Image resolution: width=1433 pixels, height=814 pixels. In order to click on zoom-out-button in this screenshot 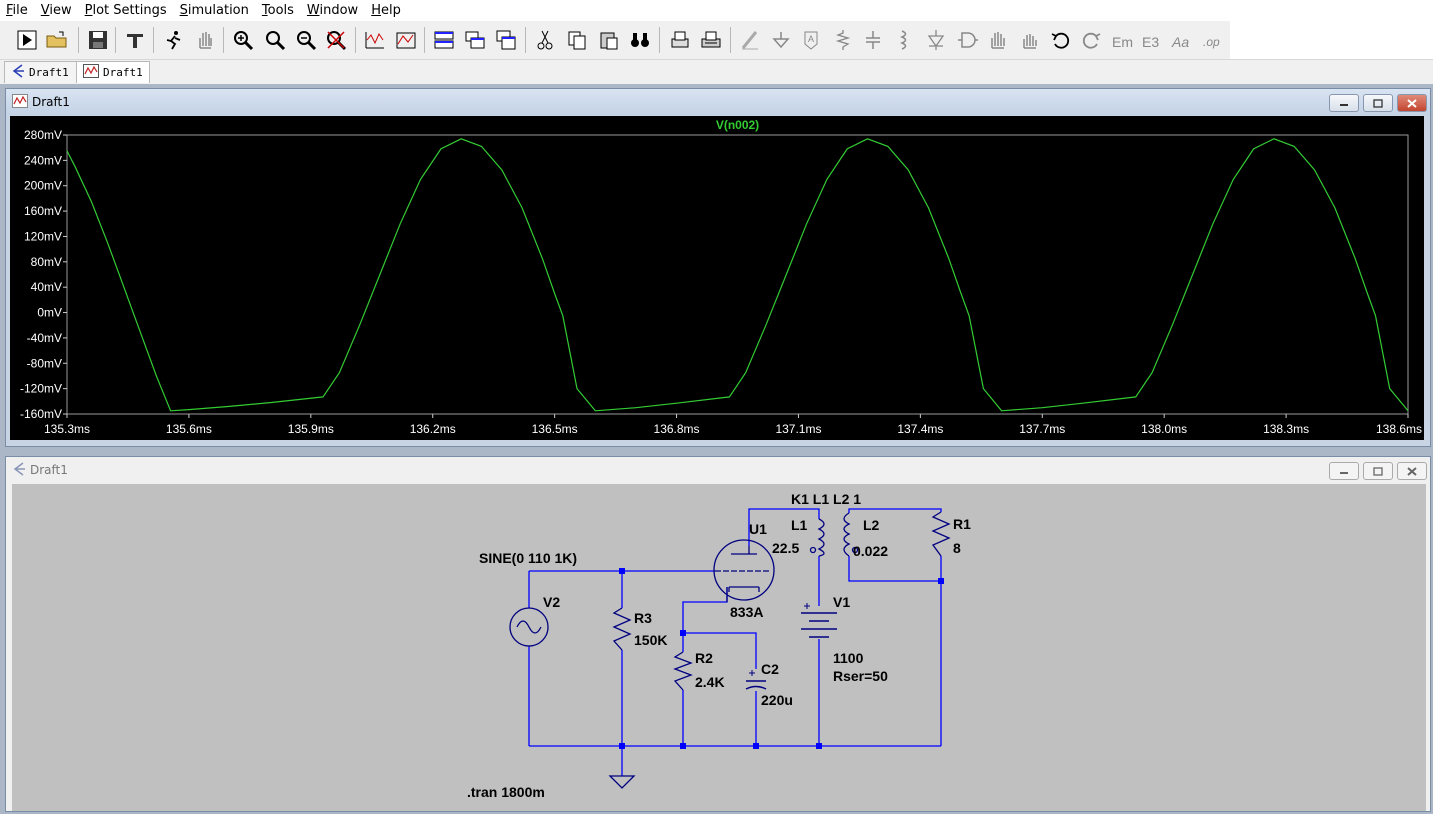, I will do `click(306, 40)`.